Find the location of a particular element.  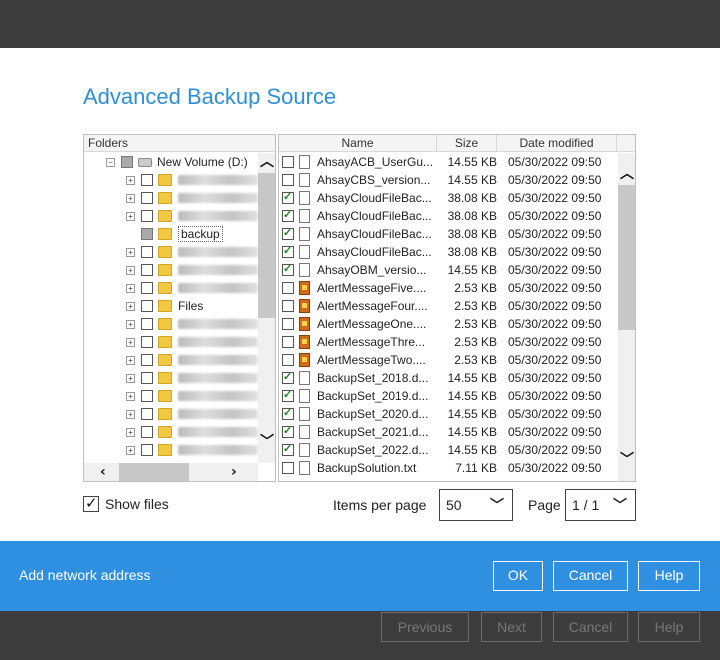

column-header-date-modified: Date modified is located at coordinates (557, 143).